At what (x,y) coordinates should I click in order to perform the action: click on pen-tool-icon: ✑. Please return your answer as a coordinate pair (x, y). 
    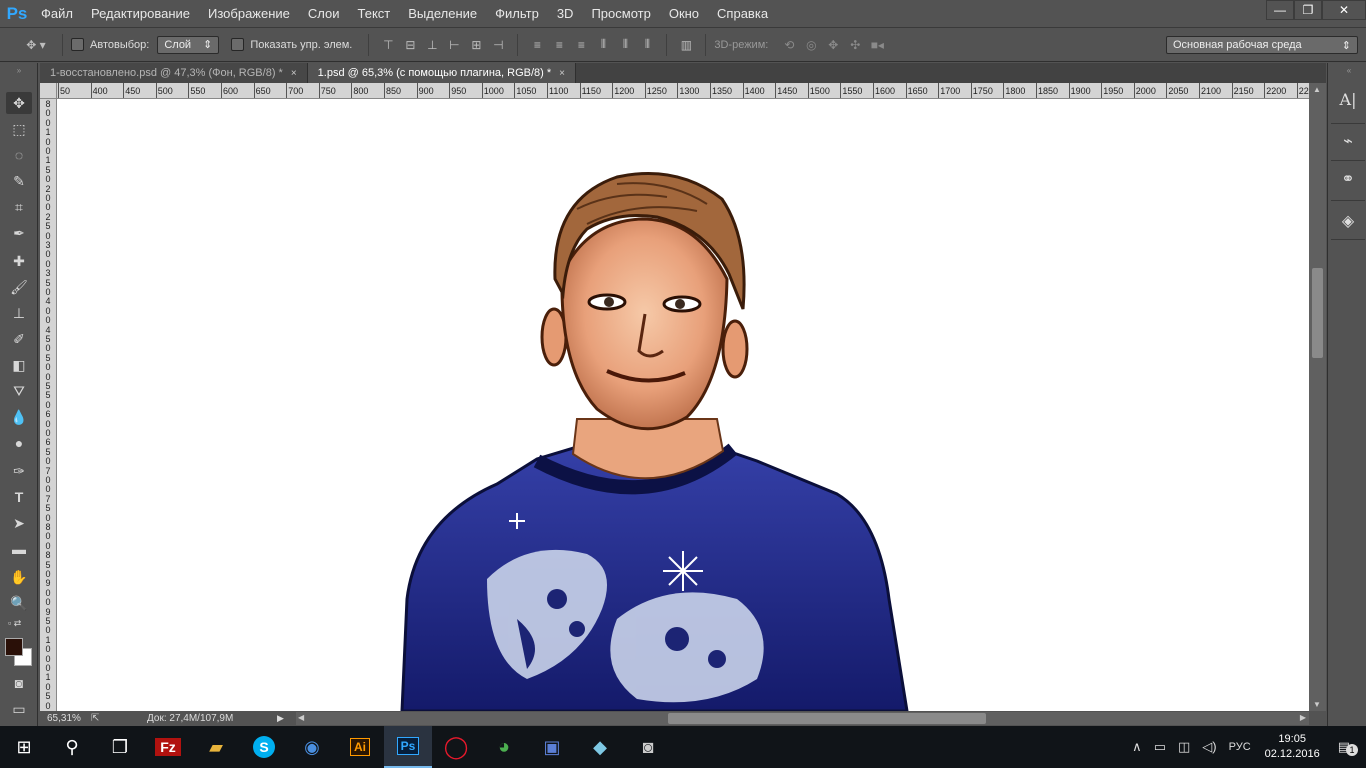
    Looking at the image, I should click on (19, 471).